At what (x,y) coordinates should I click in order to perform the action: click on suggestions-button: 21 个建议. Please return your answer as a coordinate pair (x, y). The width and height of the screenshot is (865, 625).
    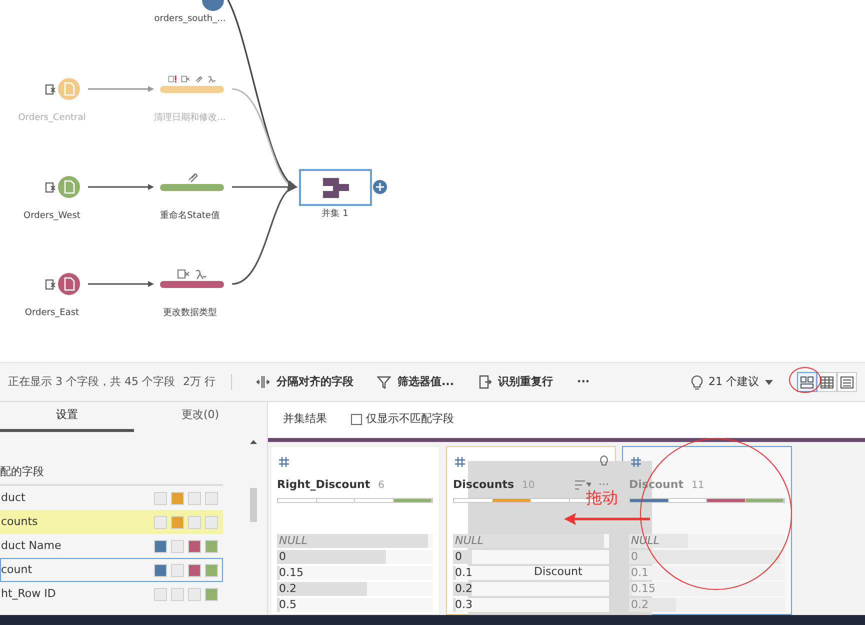
    Looking at the image, I should click on (731, 382).